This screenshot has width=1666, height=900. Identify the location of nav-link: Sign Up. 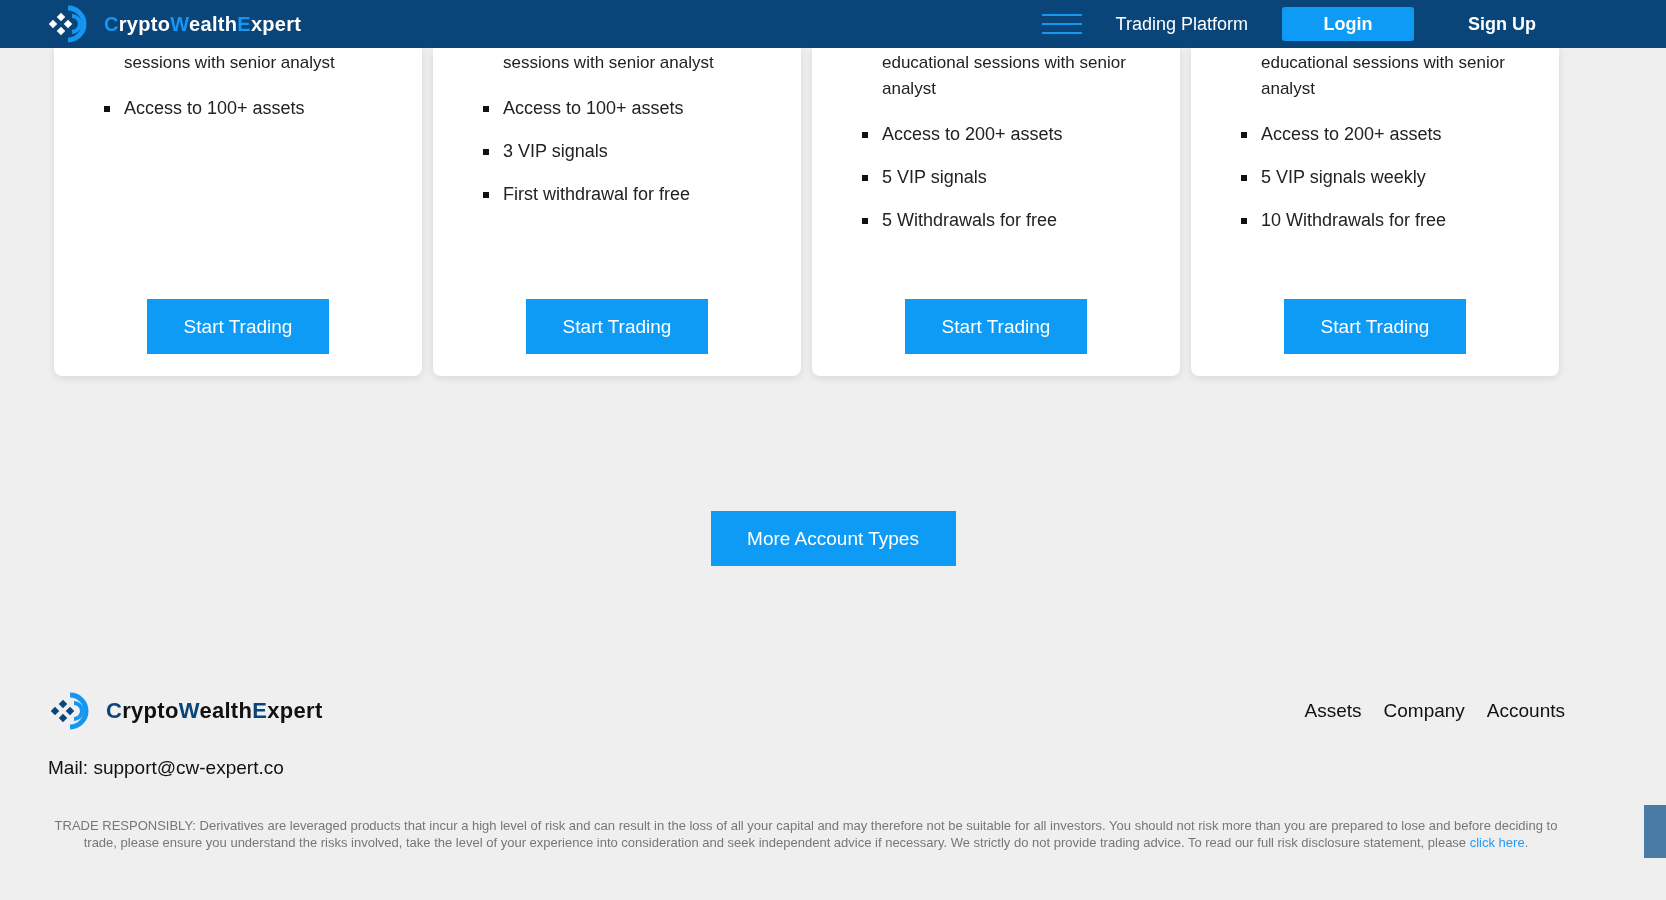
(1502, 24).